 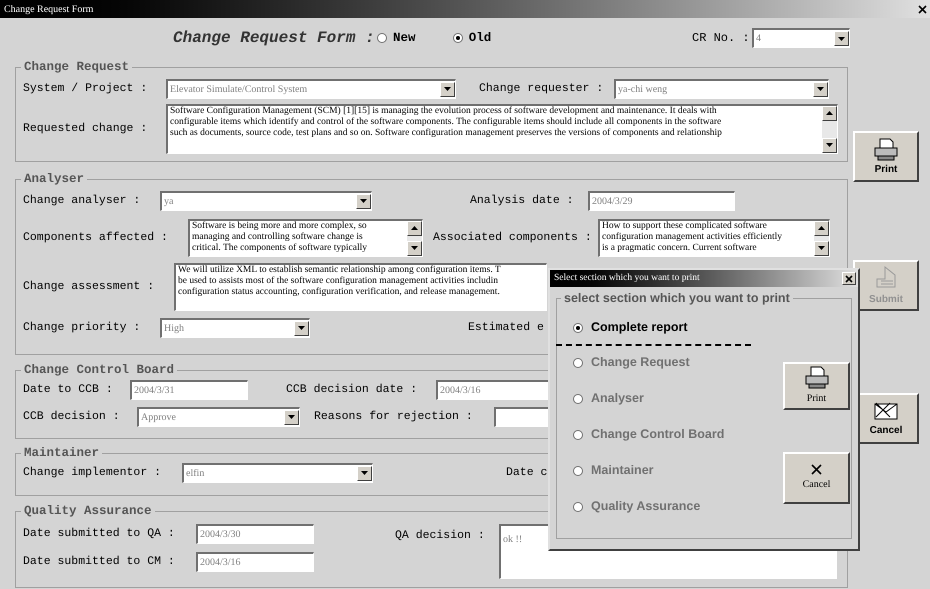 What do you see at coordinates (527, 473) in the screenshot?
I see `field-label: Date c` at bounding box center [527, 473].